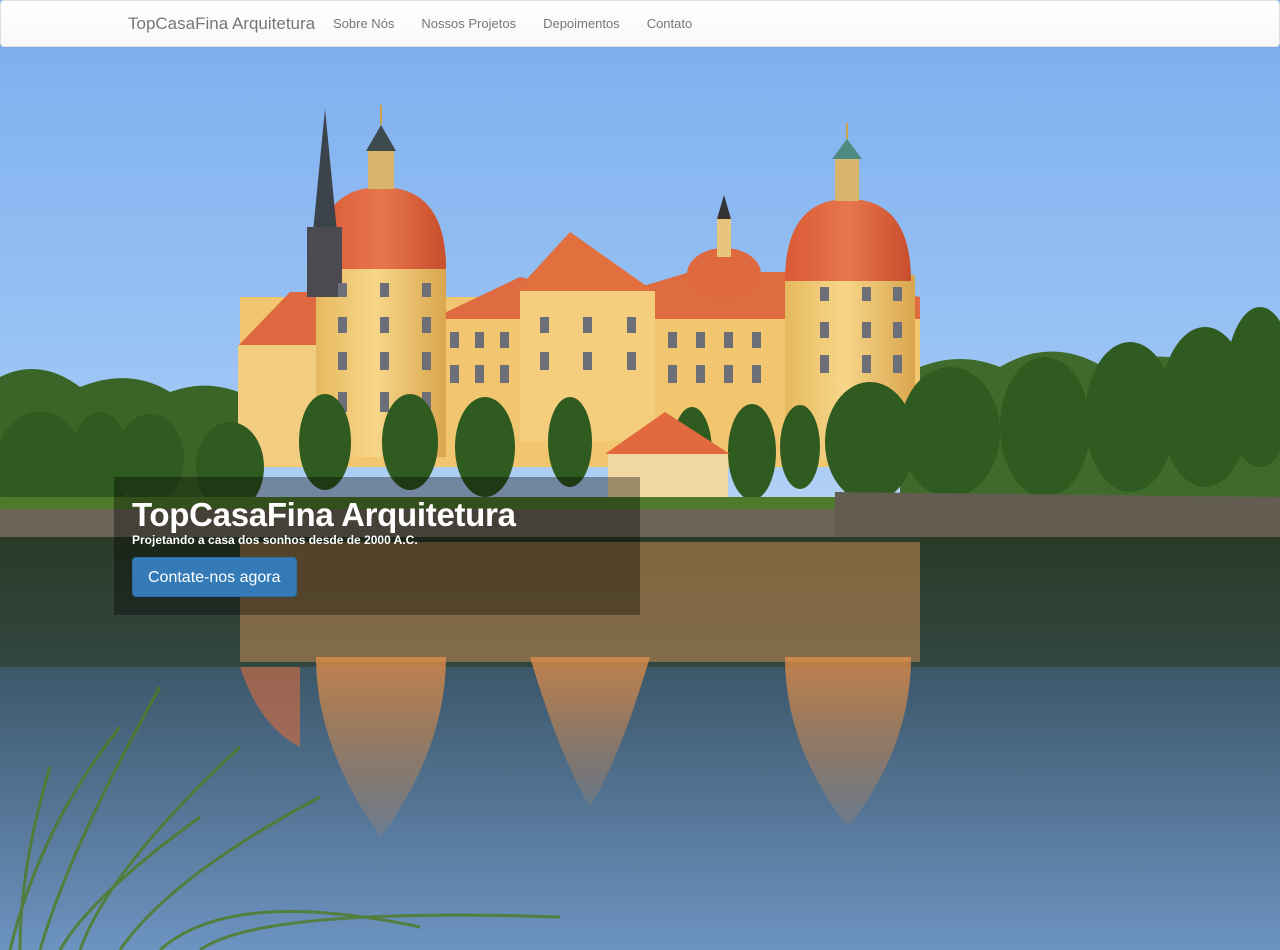 Image resolution: width=1280 pixels, height=950 pixels. Describe the element at coordinates (324, 514) in the screenshot. I see `hero-title: TopCasaFina Arquitetura` at that location.